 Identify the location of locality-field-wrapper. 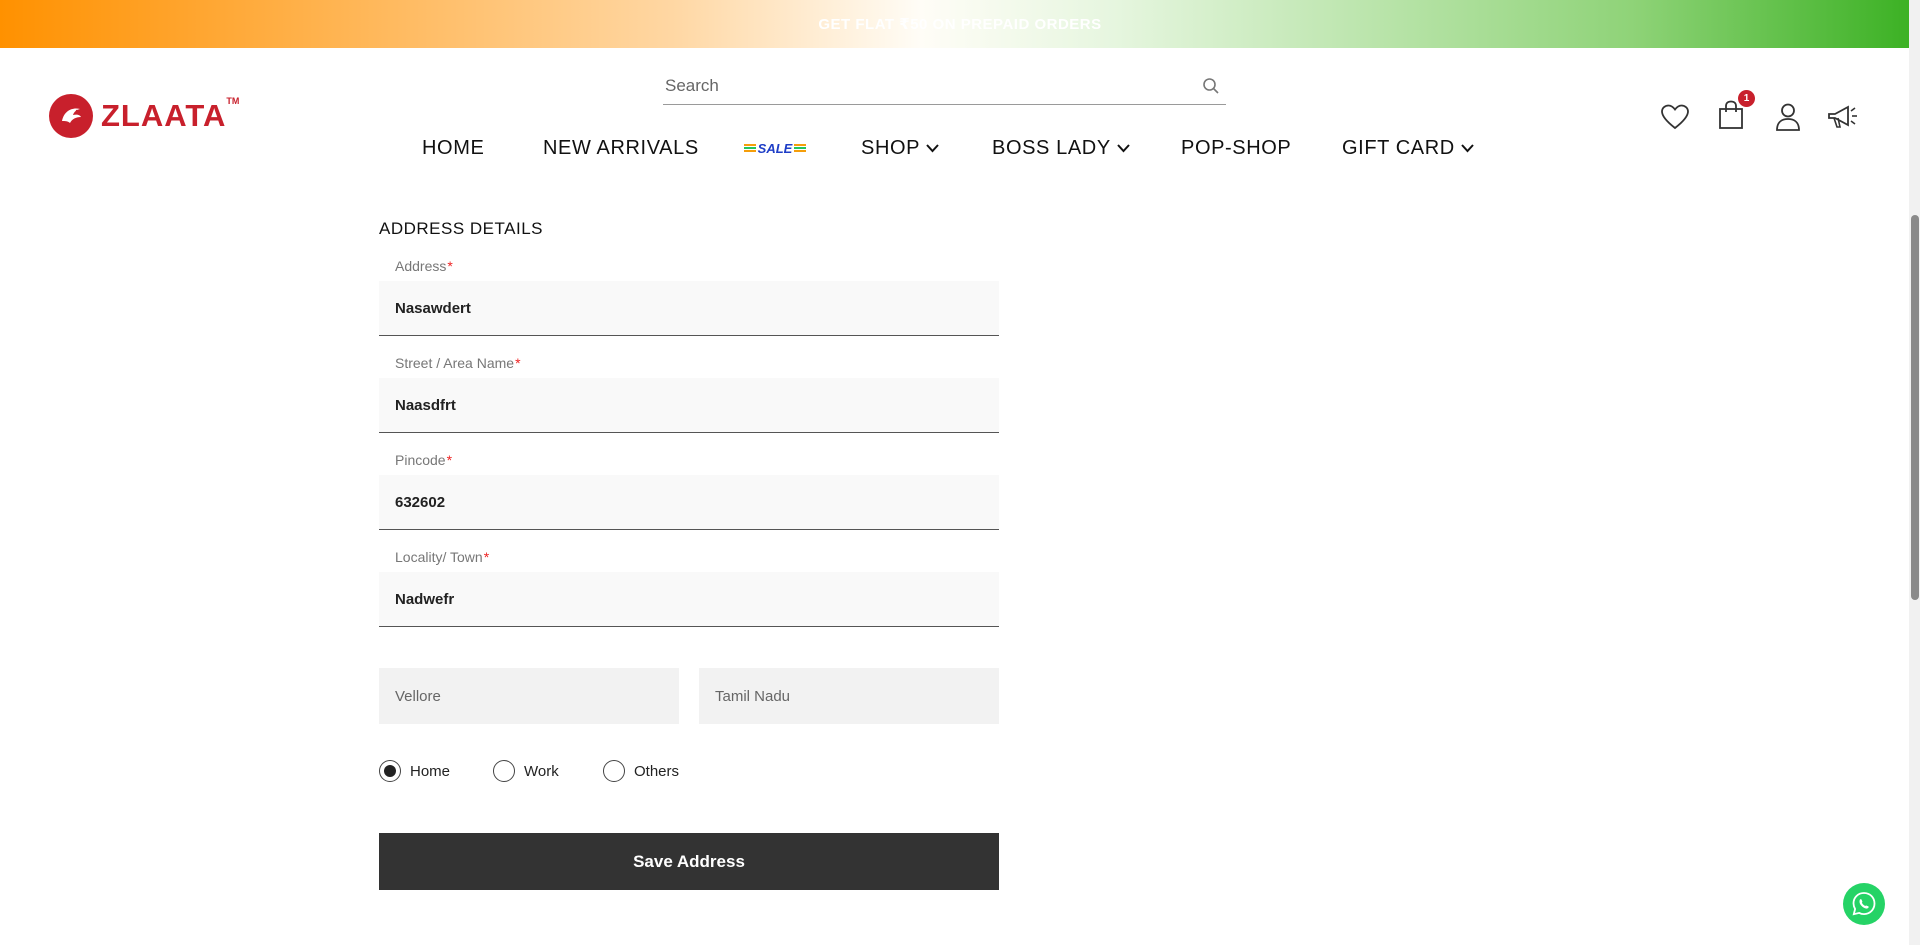
(689, 599).